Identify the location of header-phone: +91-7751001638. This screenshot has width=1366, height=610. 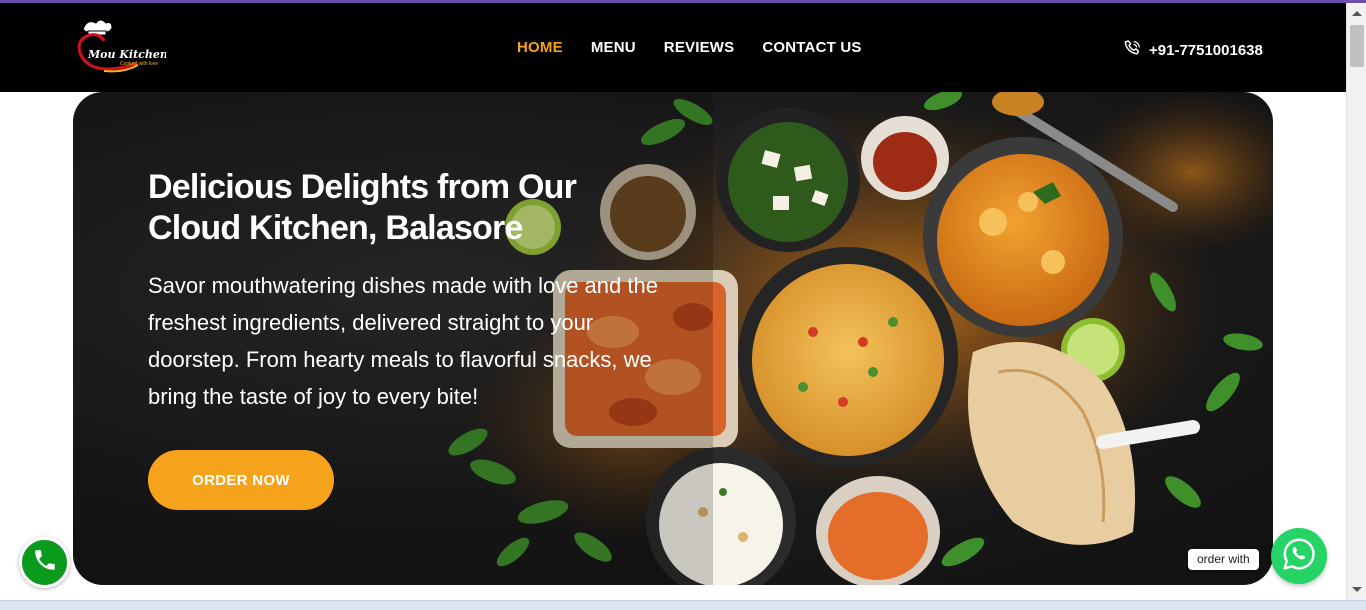
(1193, 50).